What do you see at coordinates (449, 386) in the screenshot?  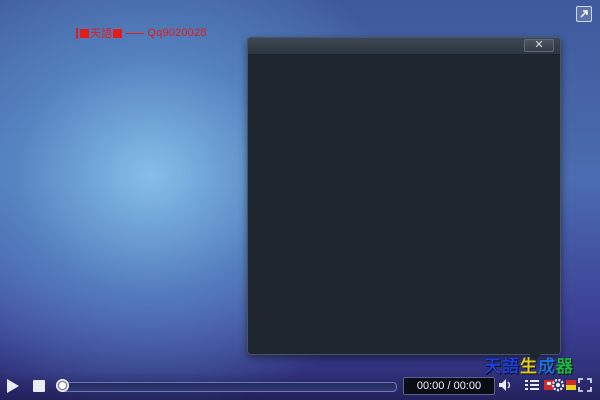 I see `time-display: 00:00 / 00:00` at bounding box center [449, 386].